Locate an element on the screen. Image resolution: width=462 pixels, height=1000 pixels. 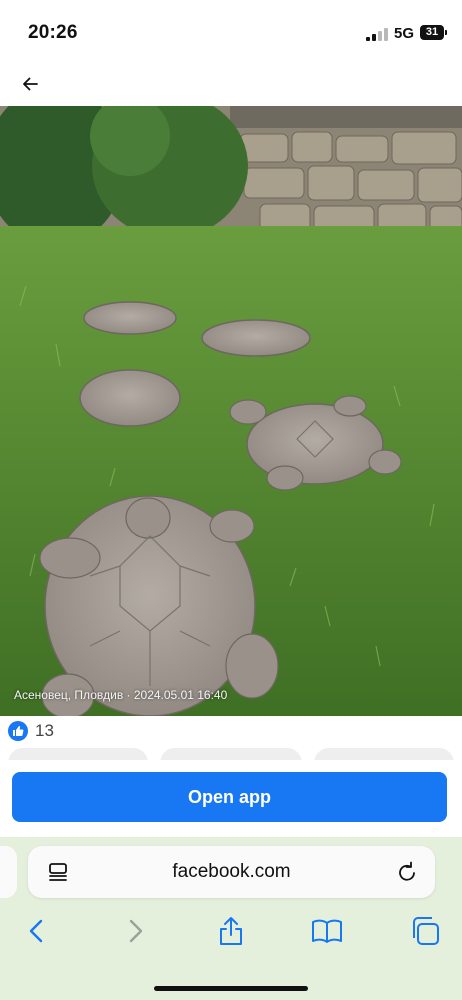
battery-icon: 31 is located at coordinates (432, 32).